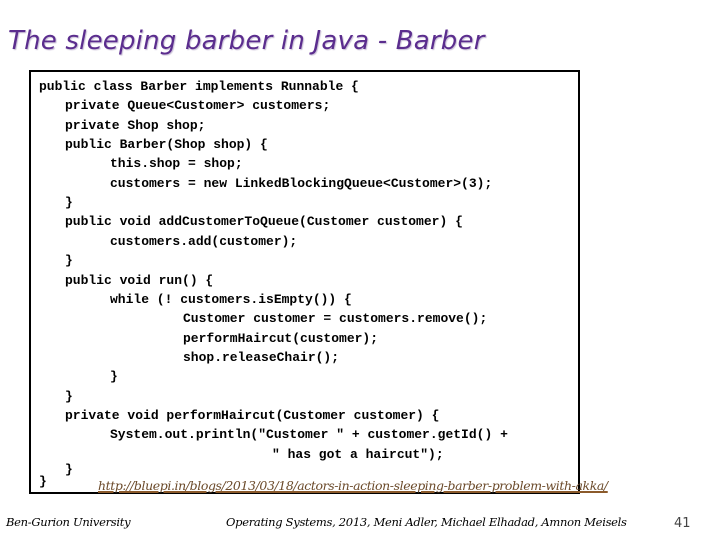  Describe the element at coordinates (198, 106) in the screenshot. I see `code-line: private Queue<Customer> customers;` at that location.